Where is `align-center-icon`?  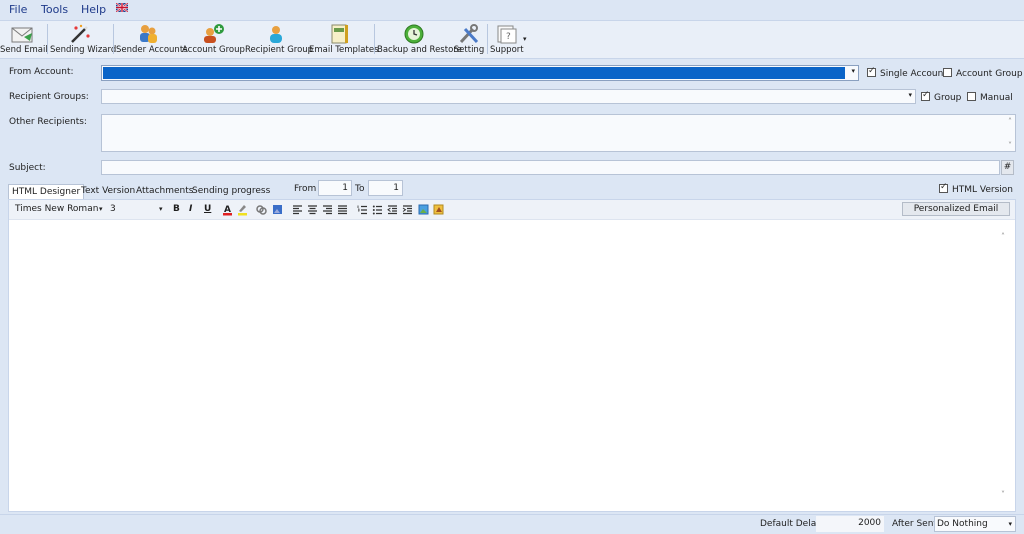
align-center-icon is located at coordinates (312, 209).